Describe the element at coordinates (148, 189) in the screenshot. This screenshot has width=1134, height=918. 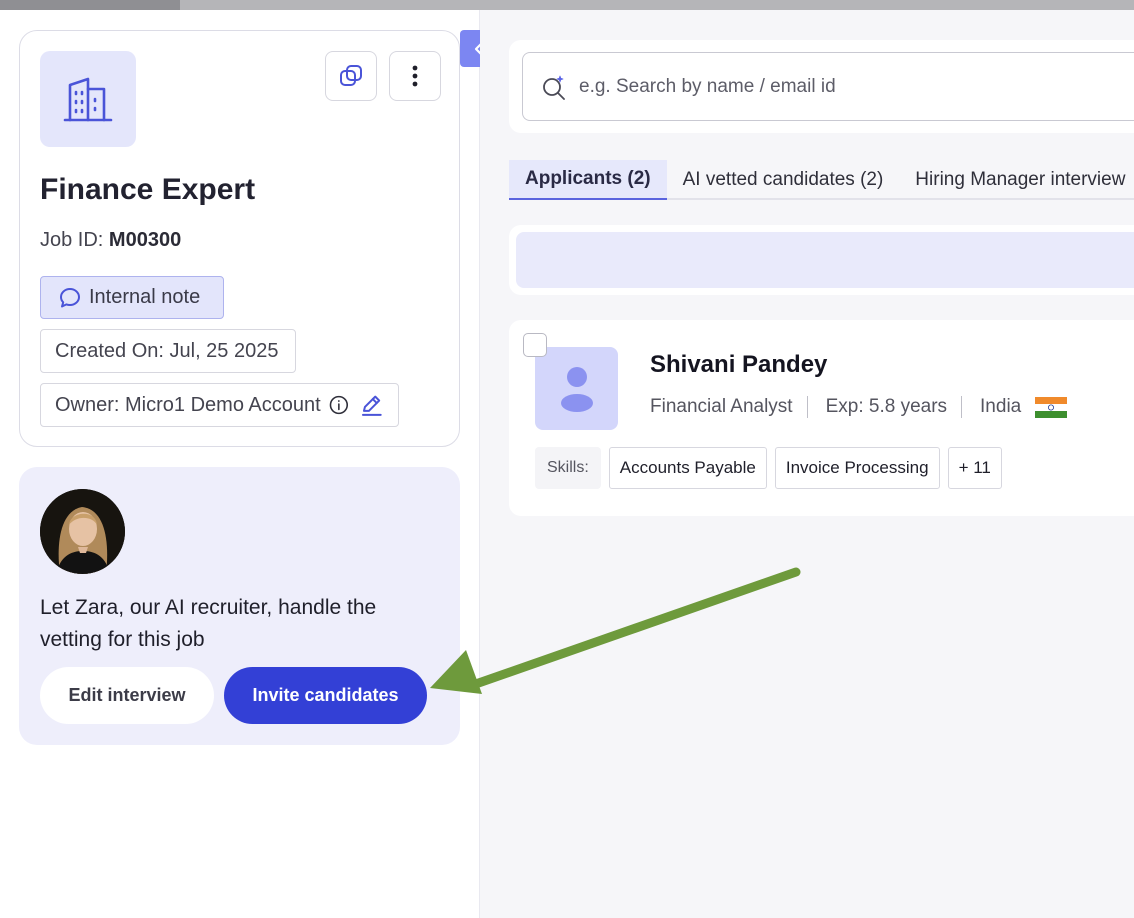
I see `job-title: Finance Expert` at that location.